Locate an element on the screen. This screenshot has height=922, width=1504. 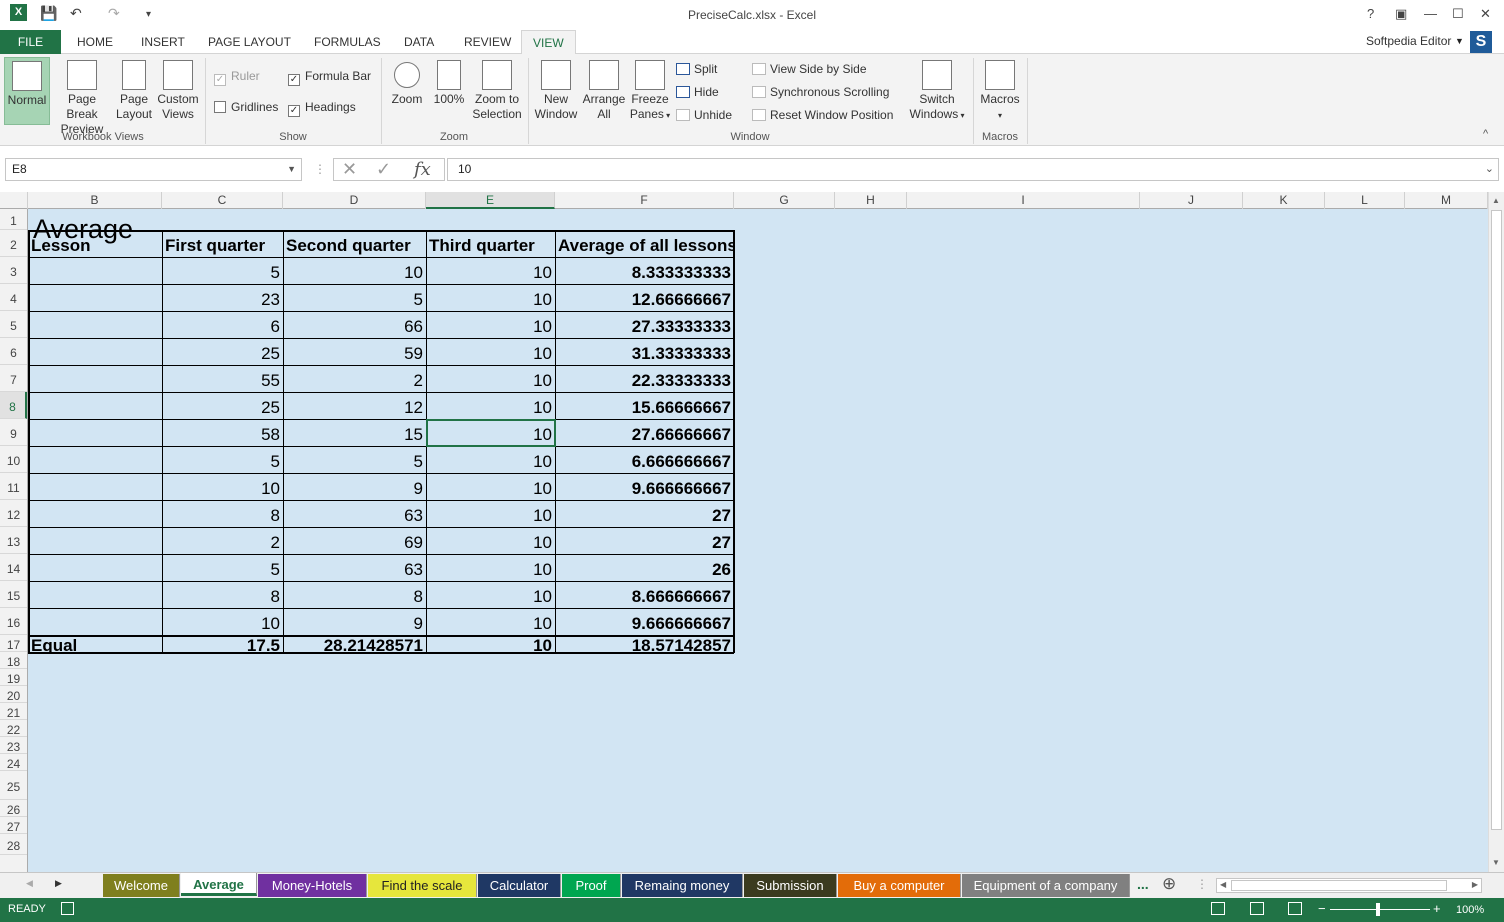
table-cell: 15 is located at coordinates (354, 432).